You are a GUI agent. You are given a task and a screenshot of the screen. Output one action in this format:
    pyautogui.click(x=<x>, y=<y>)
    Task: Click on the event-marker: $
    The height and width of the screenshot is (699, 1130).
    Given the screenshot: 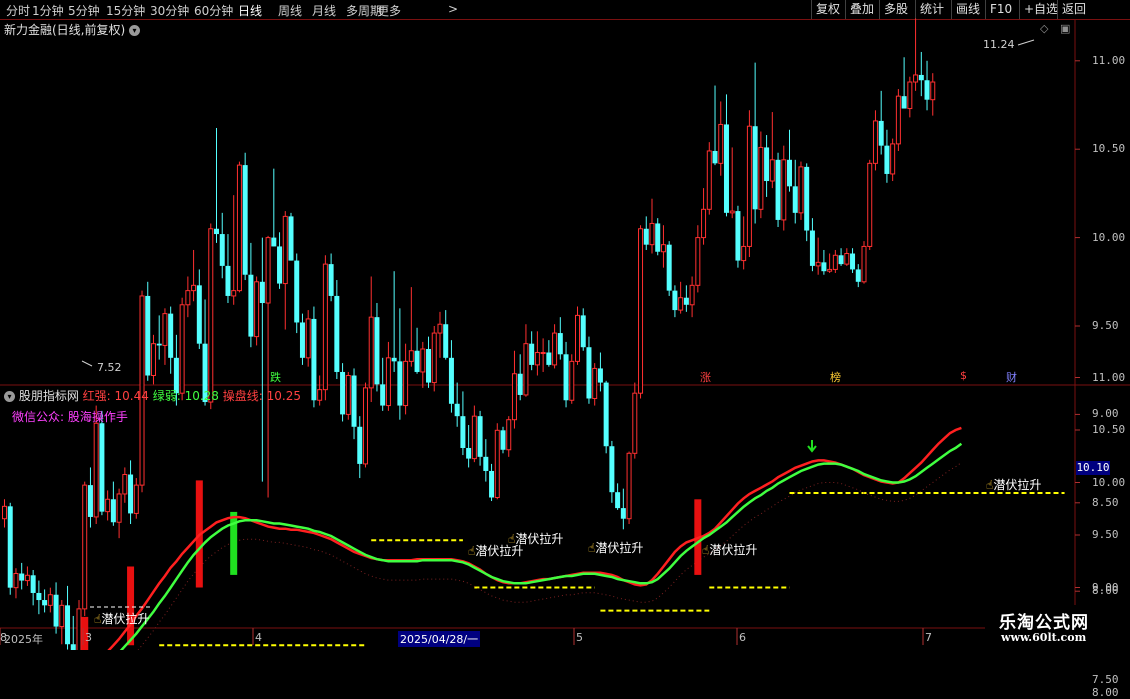 What is the action you would take?
    pyautogui.click(x=963, y=375)
    